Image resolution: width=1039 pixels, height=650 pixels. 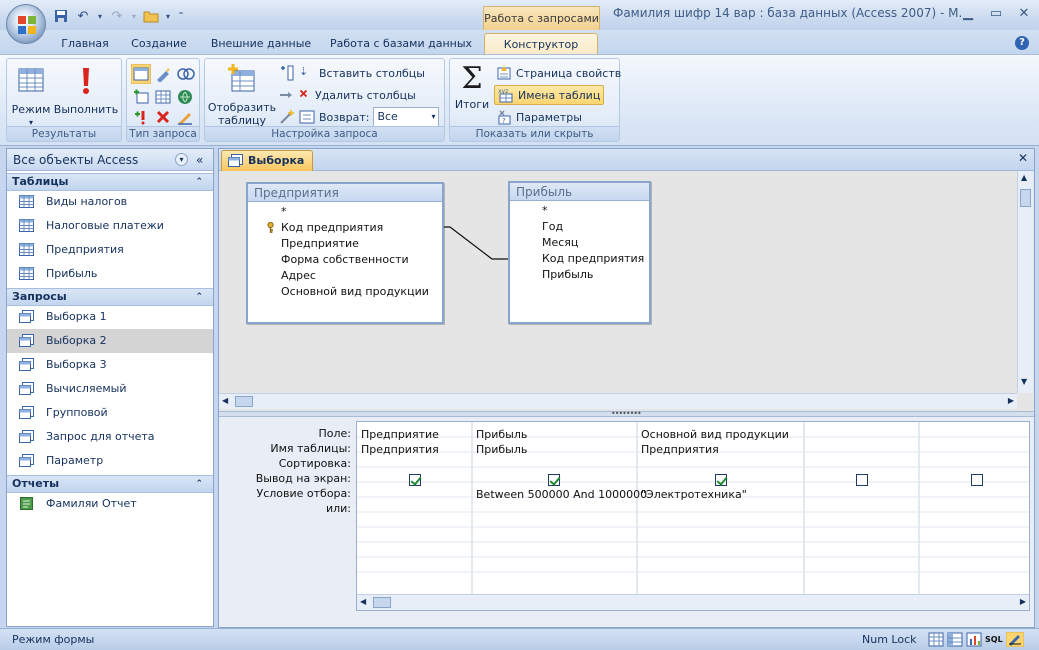 I want to click on close-document-icon: ✕, so click(x=1023, y=158).